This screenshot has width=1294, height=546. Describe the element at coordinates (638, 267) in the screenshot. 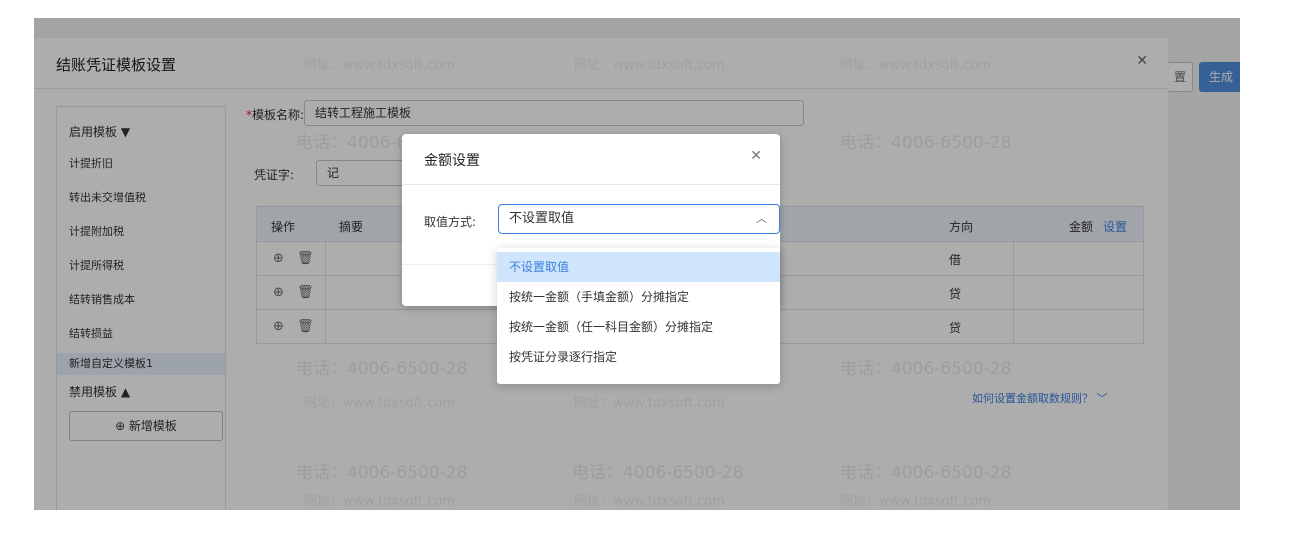

I see `option-no-value: 不设置取值` at that location.